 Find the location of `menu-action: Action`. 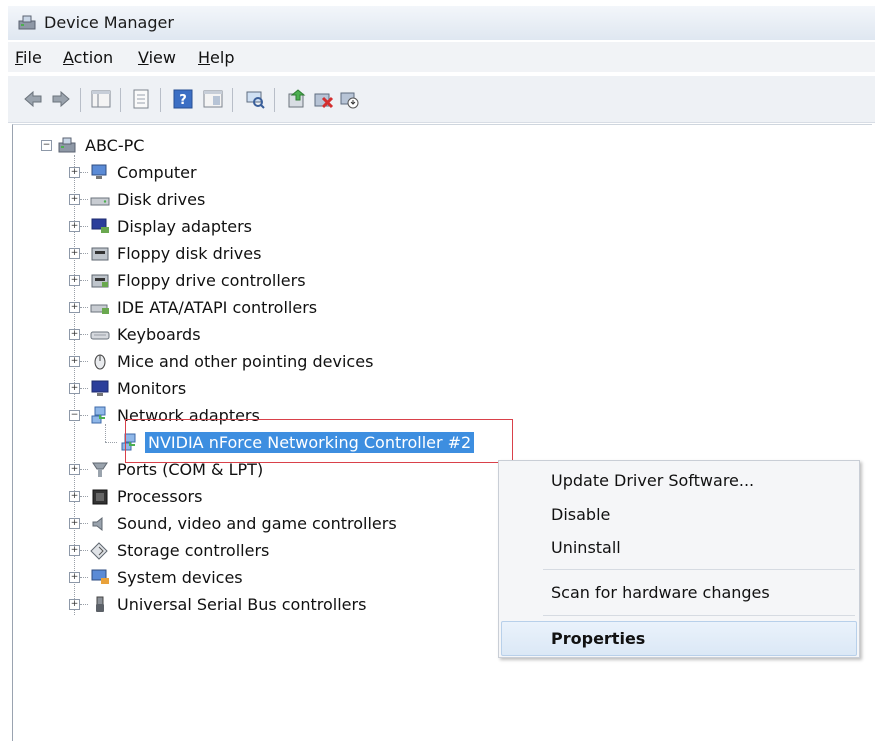

menu-action: Action is located at coordinates (88, 57).